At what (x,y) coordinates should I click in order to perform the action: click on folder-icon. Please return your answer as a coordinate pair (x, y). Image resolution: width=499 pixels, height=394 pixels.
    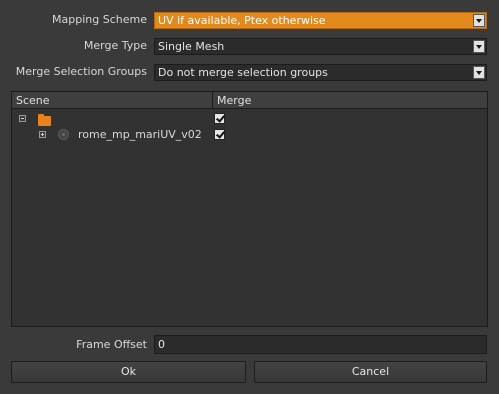
    Looking at the image, I should click on (44, 120).